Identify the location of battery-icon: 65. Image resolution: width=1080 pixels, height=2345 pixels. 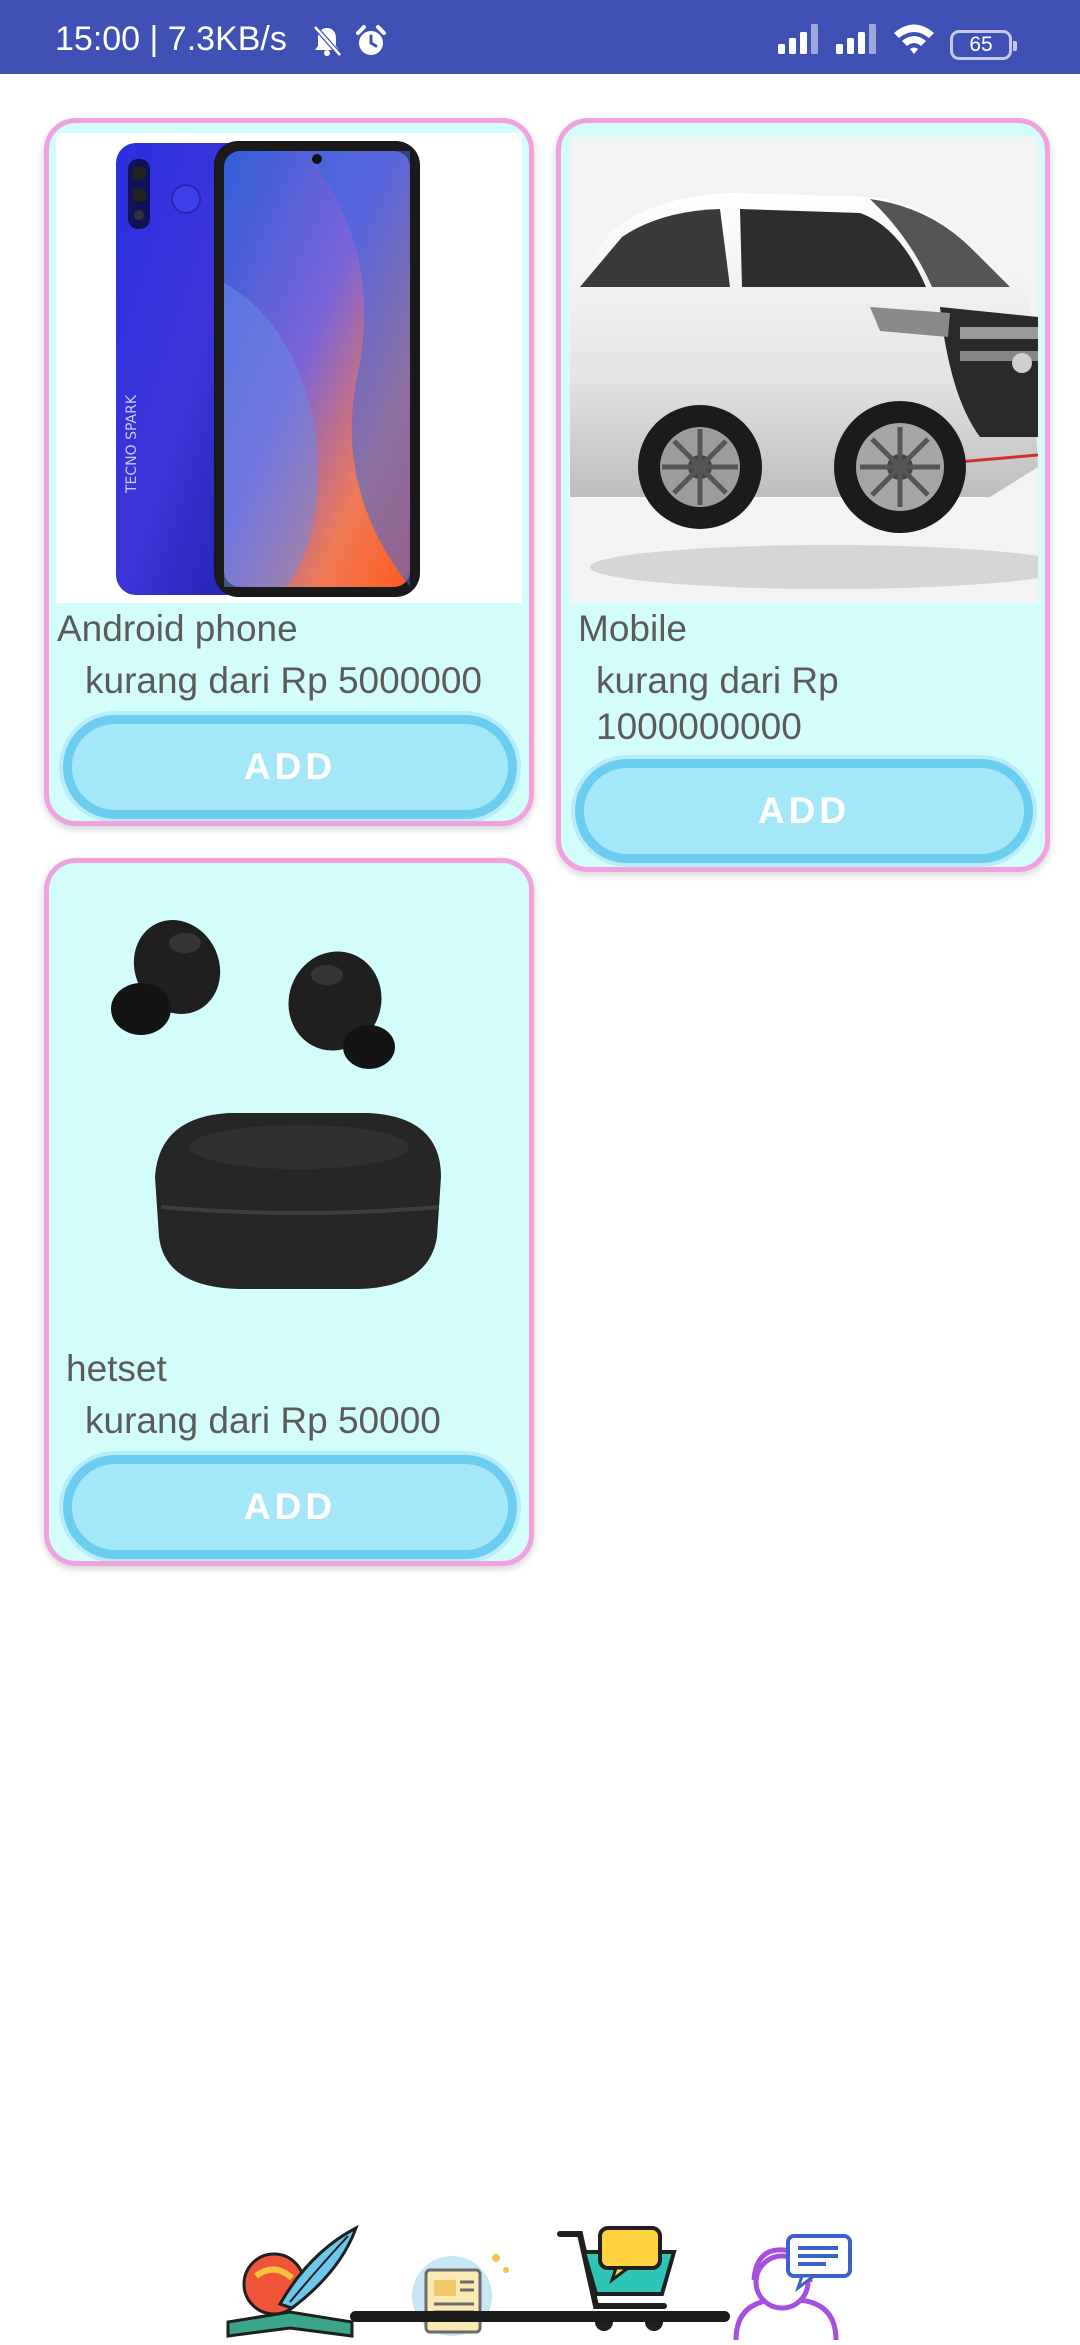
(983, 45).